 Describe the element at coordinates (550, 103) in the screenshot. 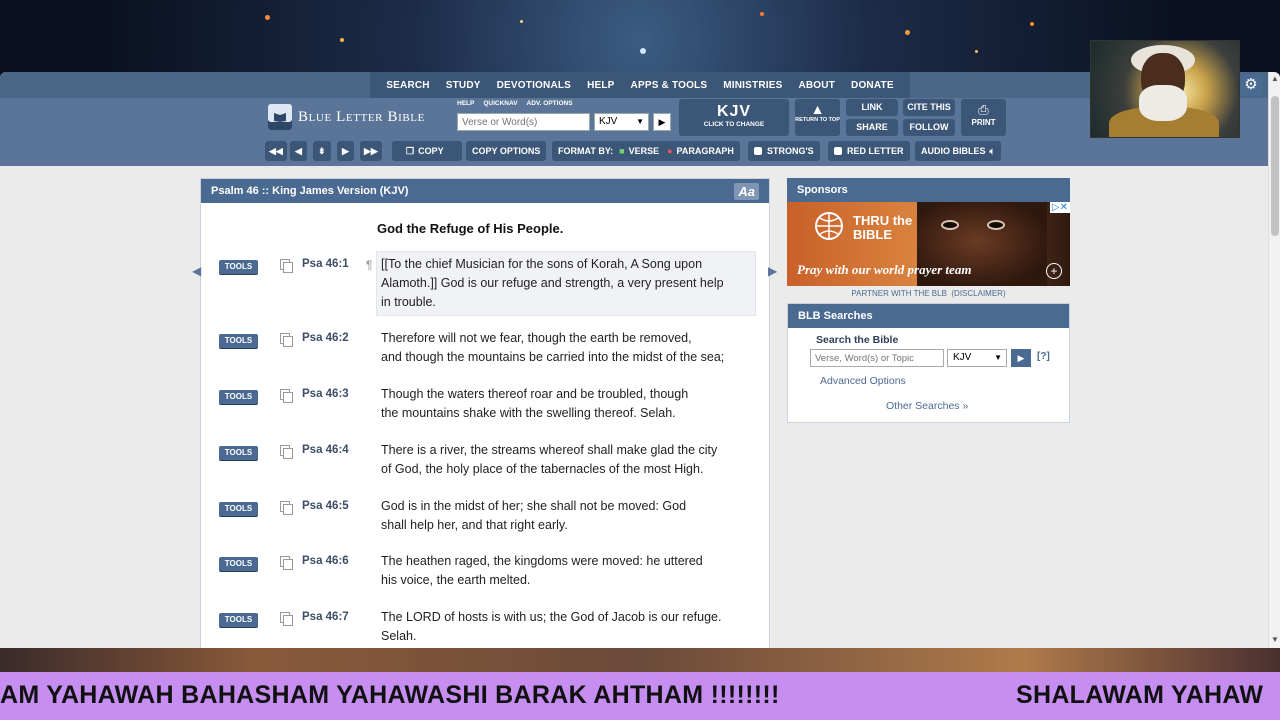

I see `adv-options-link: ADV. OPTIONS` at that location.